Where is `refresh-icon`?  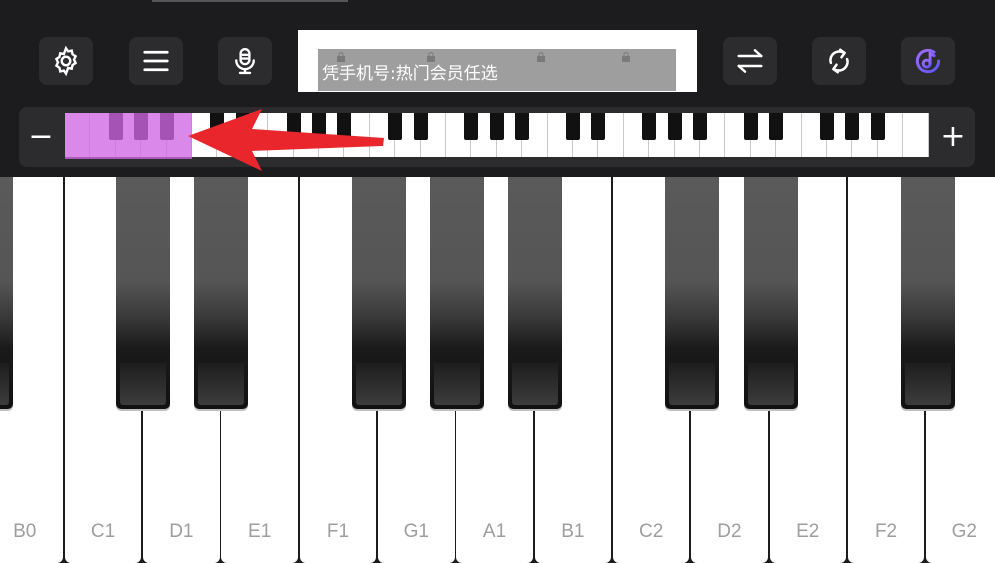 refresh-icon is located at coordinates (839, 61).